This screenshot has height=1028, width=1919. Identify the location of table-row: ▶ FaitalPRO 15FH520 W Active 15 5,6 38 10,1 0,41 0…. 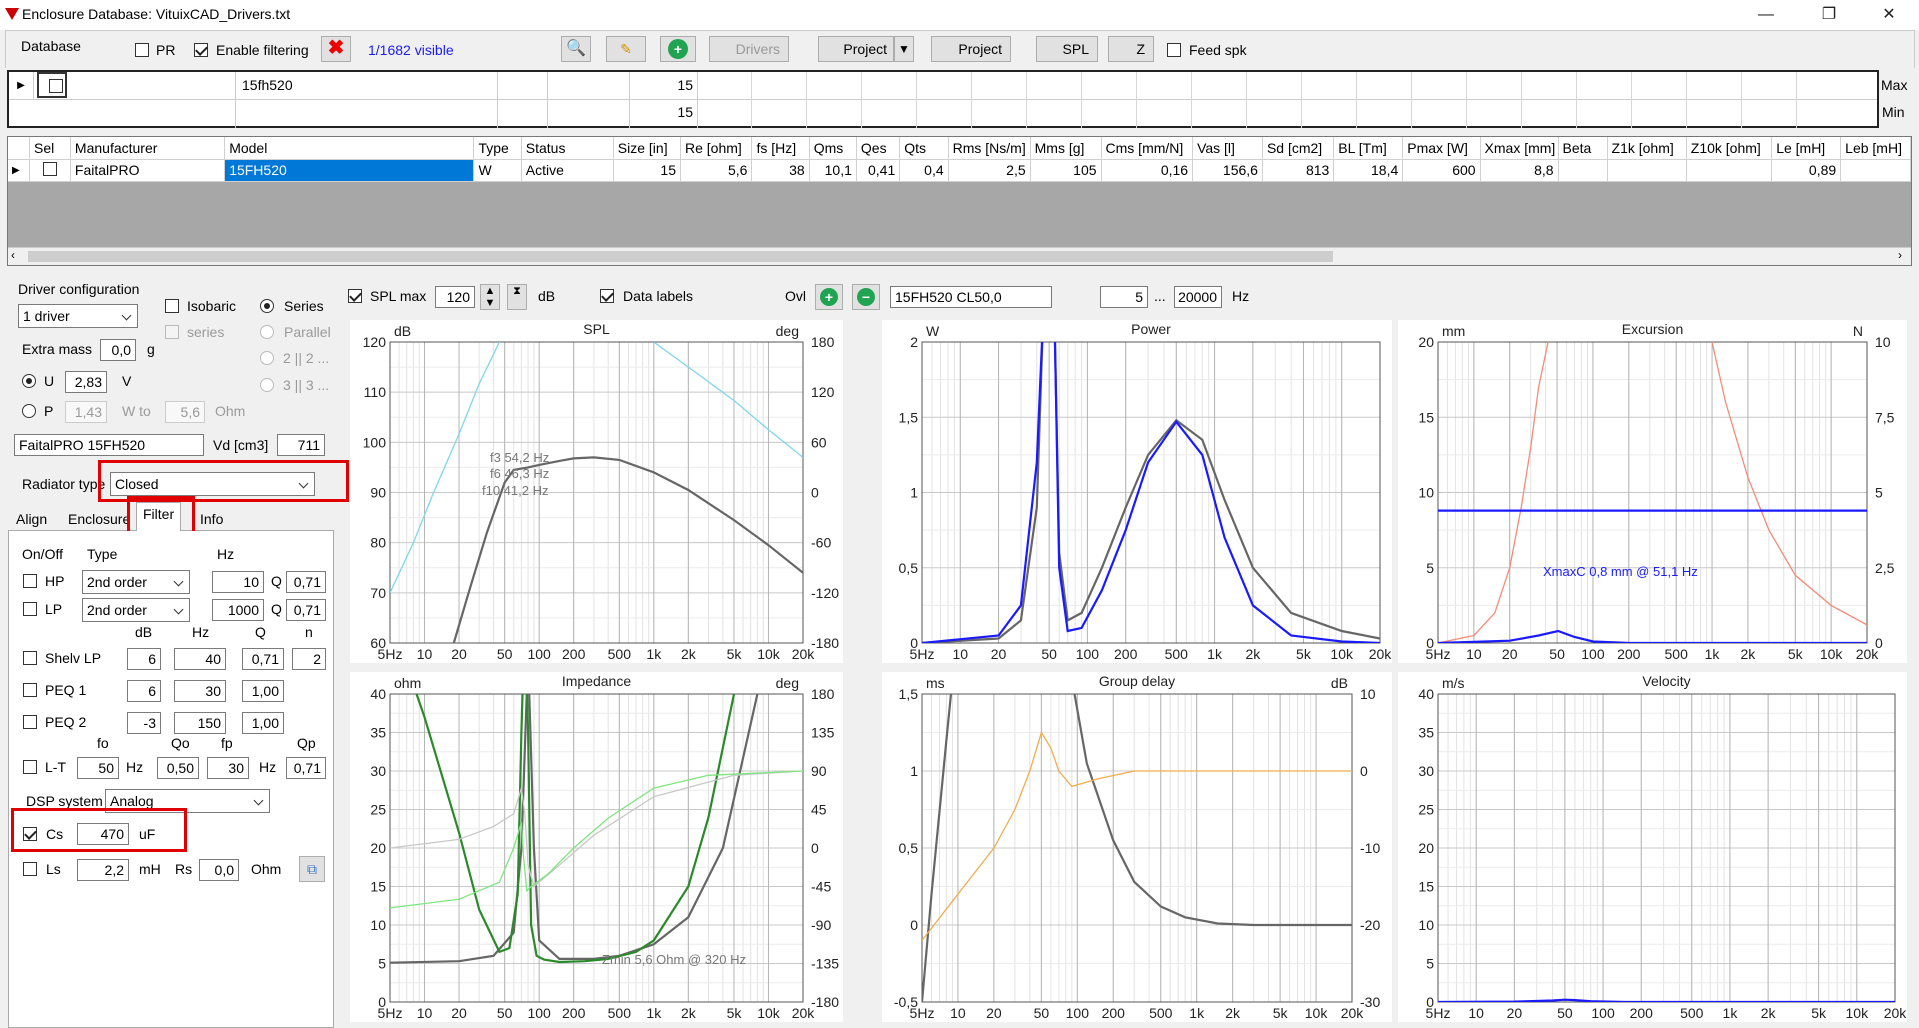
(959, 170).